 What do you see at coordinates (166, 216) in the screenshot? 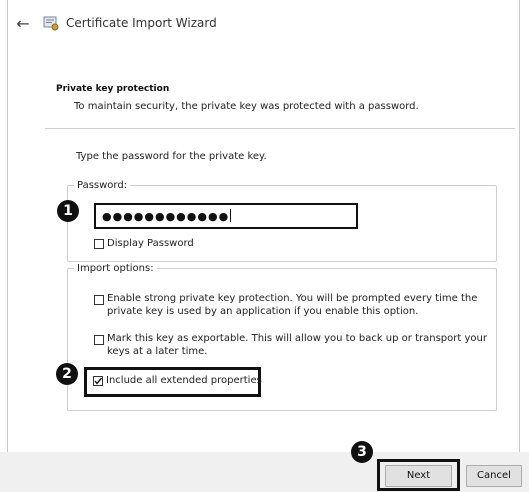
I see `password-value: ●●●●●●●●●●●●` at bounding box center [166, 216].